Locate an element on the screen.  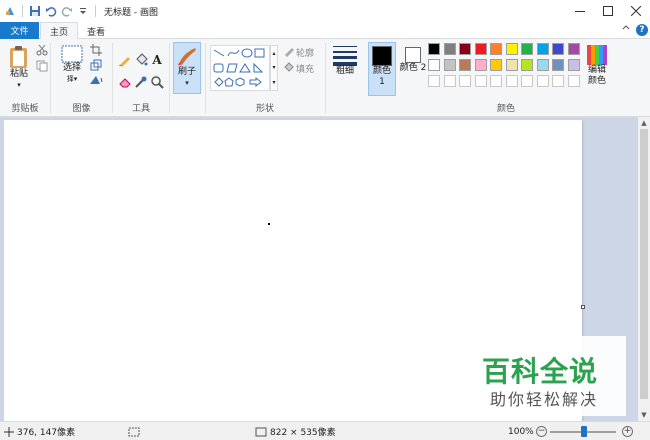
shapes-group: ▴ ▾ ▾ 轮廓 填充 形状 is located at coordinates (265, 78).